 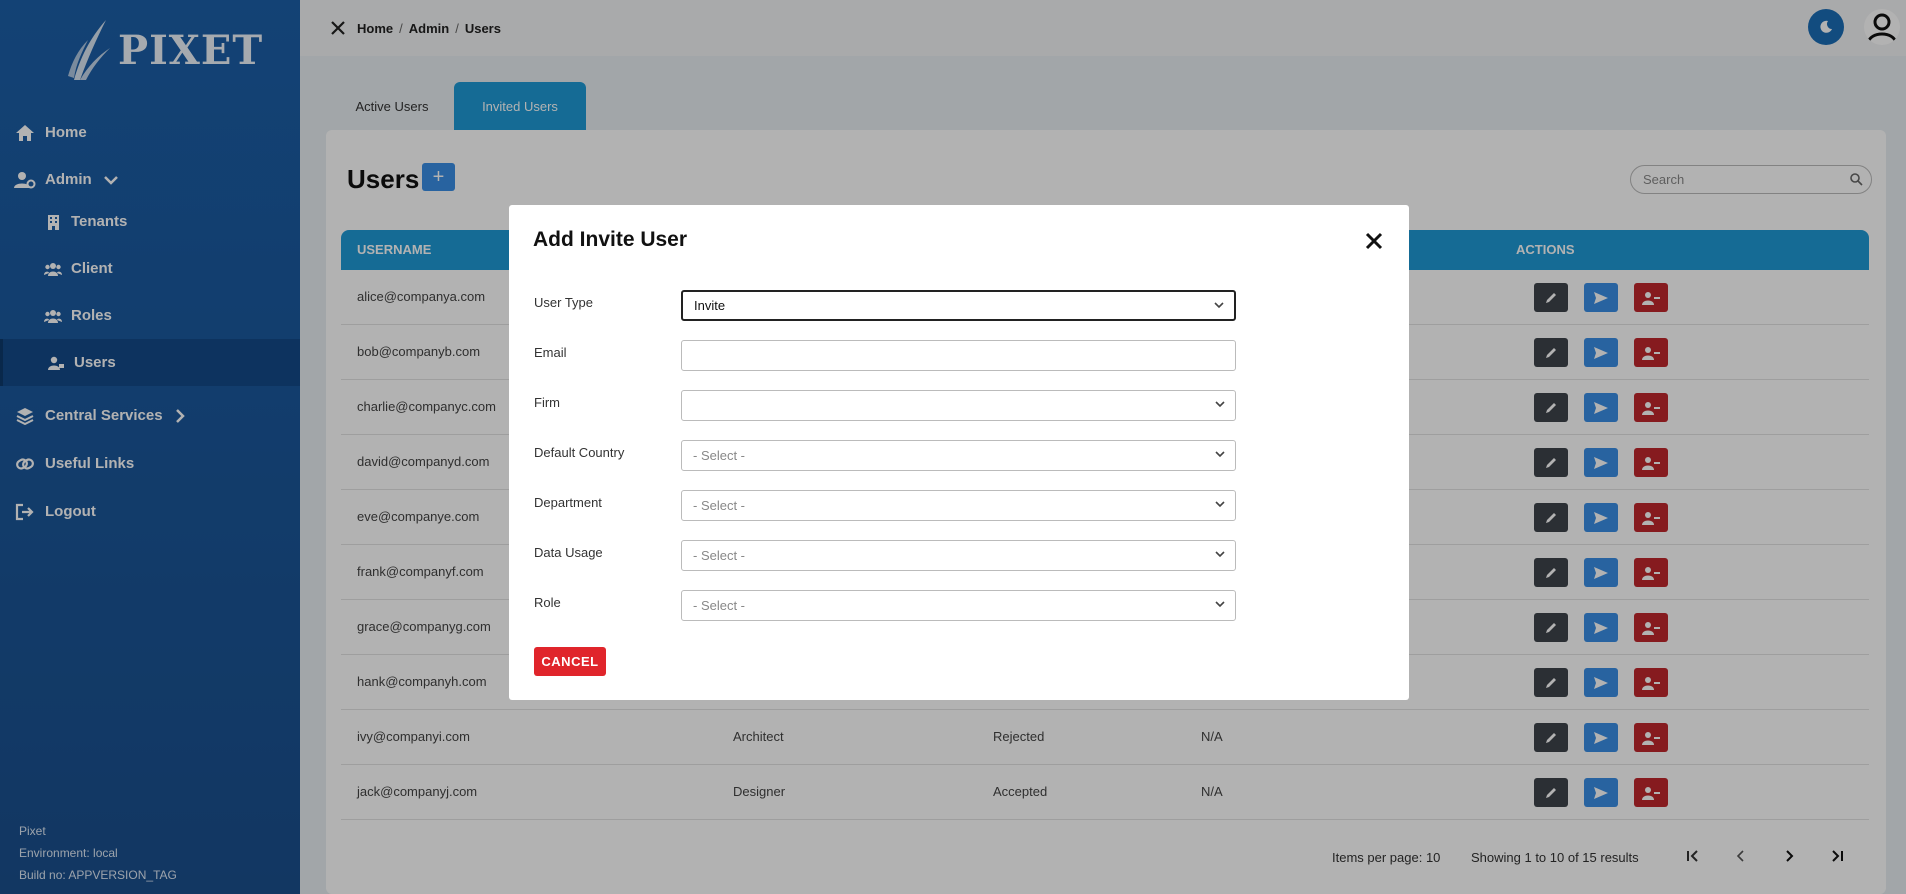 I want to click on data-usage-value: - Select -, so click(x=719, y=555).